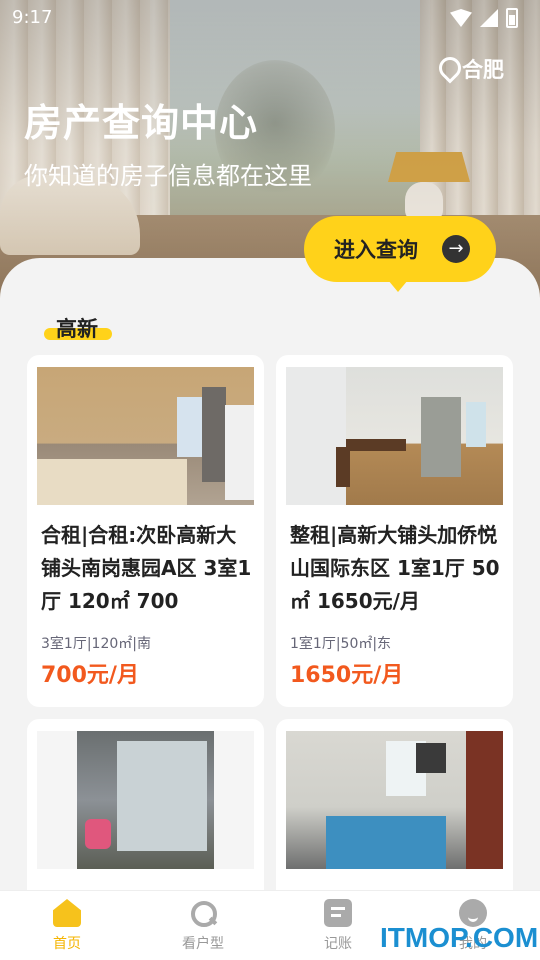 Image resolution: width=540 pixels, height=960 pixels. I want to click on tab-bookkeeping: 记账, so click(338, 926).